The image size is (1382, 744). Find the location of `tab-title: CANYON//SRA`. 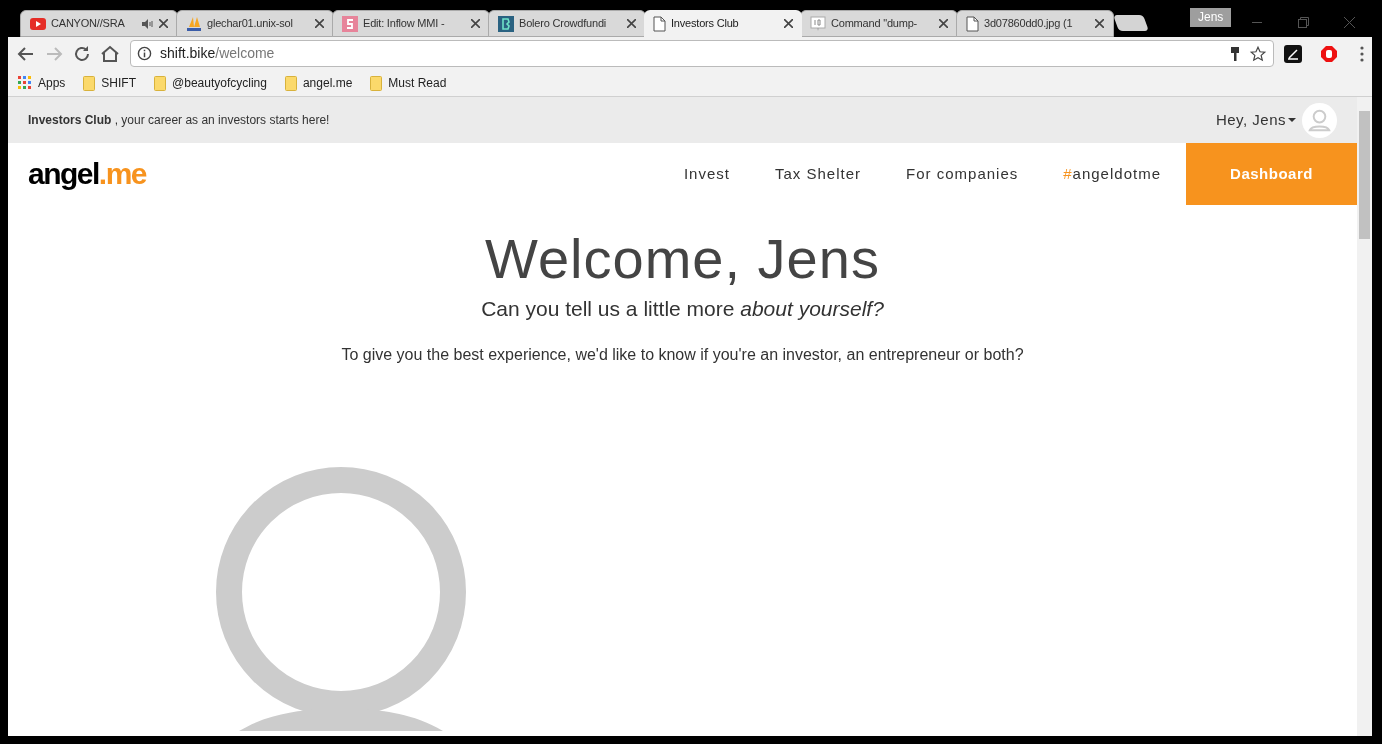

tab-title: CANYON//SRA is located at coordinates (88, 24).